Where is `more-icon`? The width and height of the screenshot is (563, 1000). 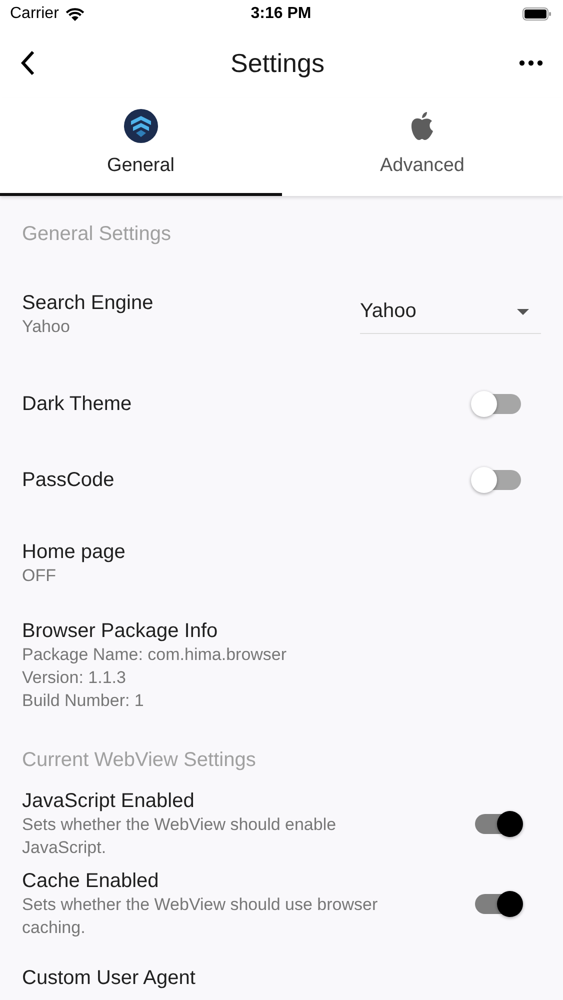 more-icon is located at coordinates (530, 63).